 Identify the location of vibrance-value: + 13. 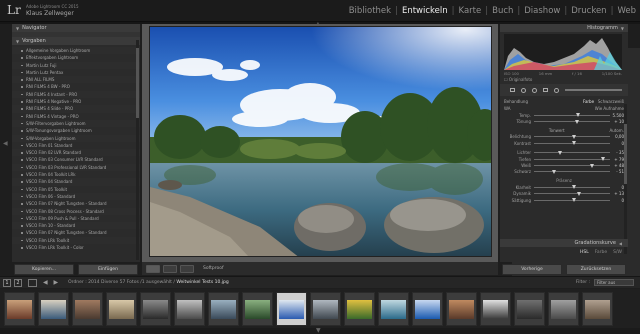
(617, 193).